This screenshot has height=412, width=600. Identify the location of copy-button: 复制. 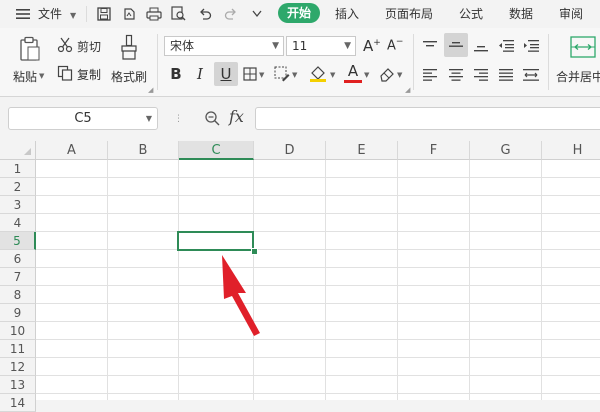
(89, 74).